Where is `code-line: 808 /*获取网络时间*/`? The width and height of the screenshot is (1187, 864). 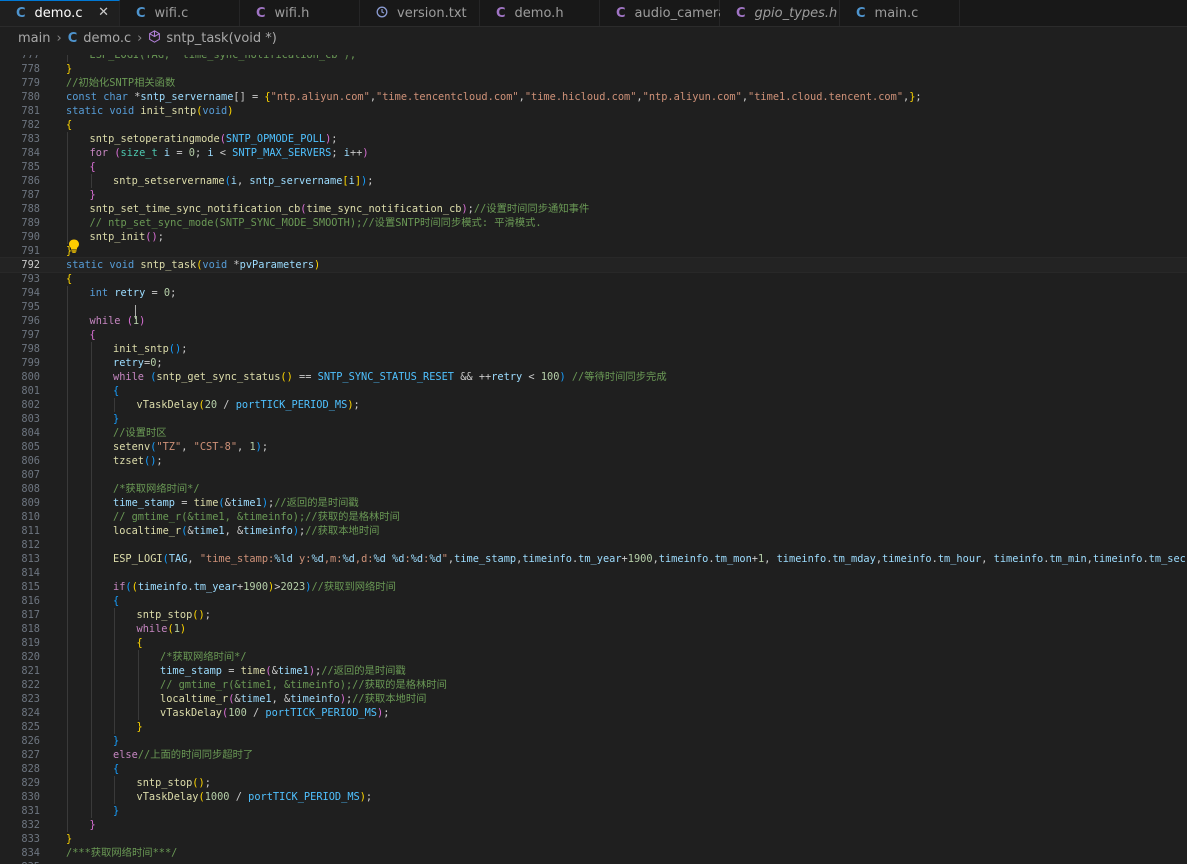 code-line: 808 /*获取网络时间*/ is located at coordinates (593, 489).